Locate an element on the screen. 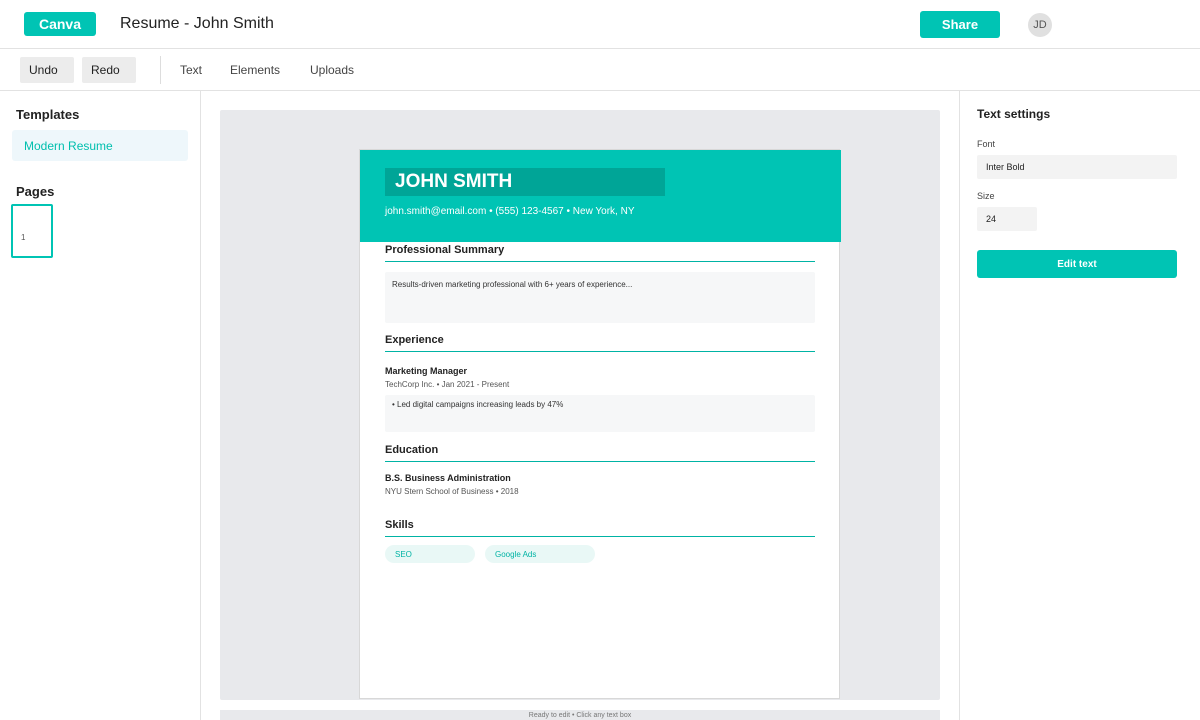  toolbar: Undo Redo Text Elements Uploads is located at coordinates (600, 70).